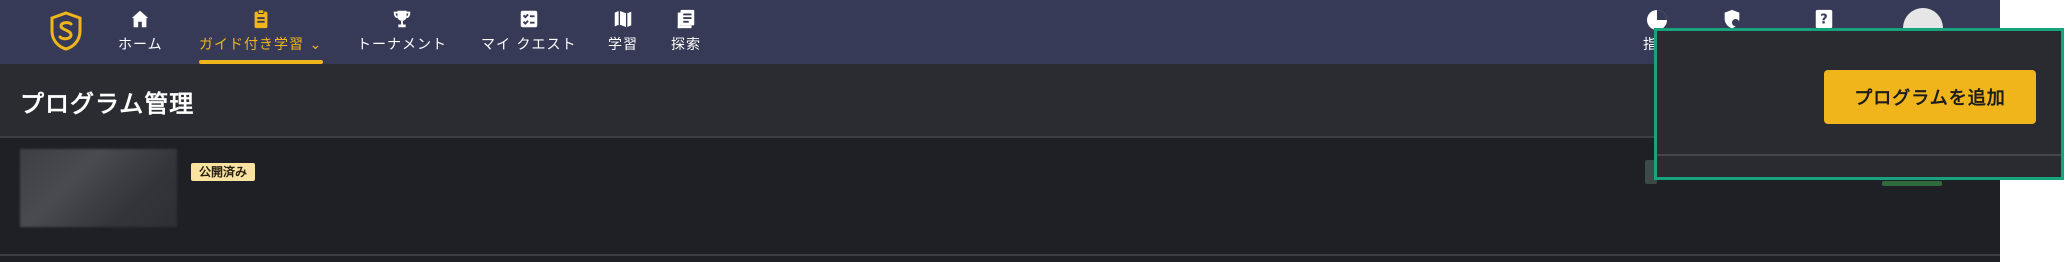 This screenshot has width=2066, height=262. Describe the element at coordinates (66, 31) in the screenshot. I see `logo-icon` at that location.